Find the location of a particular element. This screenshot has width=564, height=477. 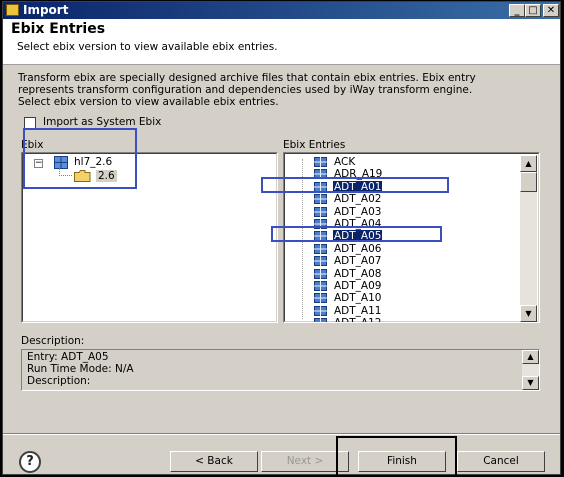

import-system-label: Import as System Ebix is located at coordinates (102, 122).